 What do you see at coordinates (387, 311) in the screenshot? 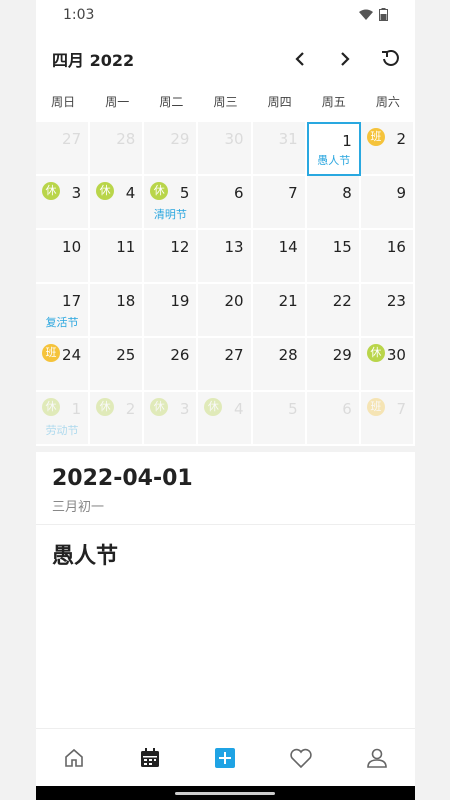
I see `calendar-day-cell: 23` at bounding box center [387, 311].